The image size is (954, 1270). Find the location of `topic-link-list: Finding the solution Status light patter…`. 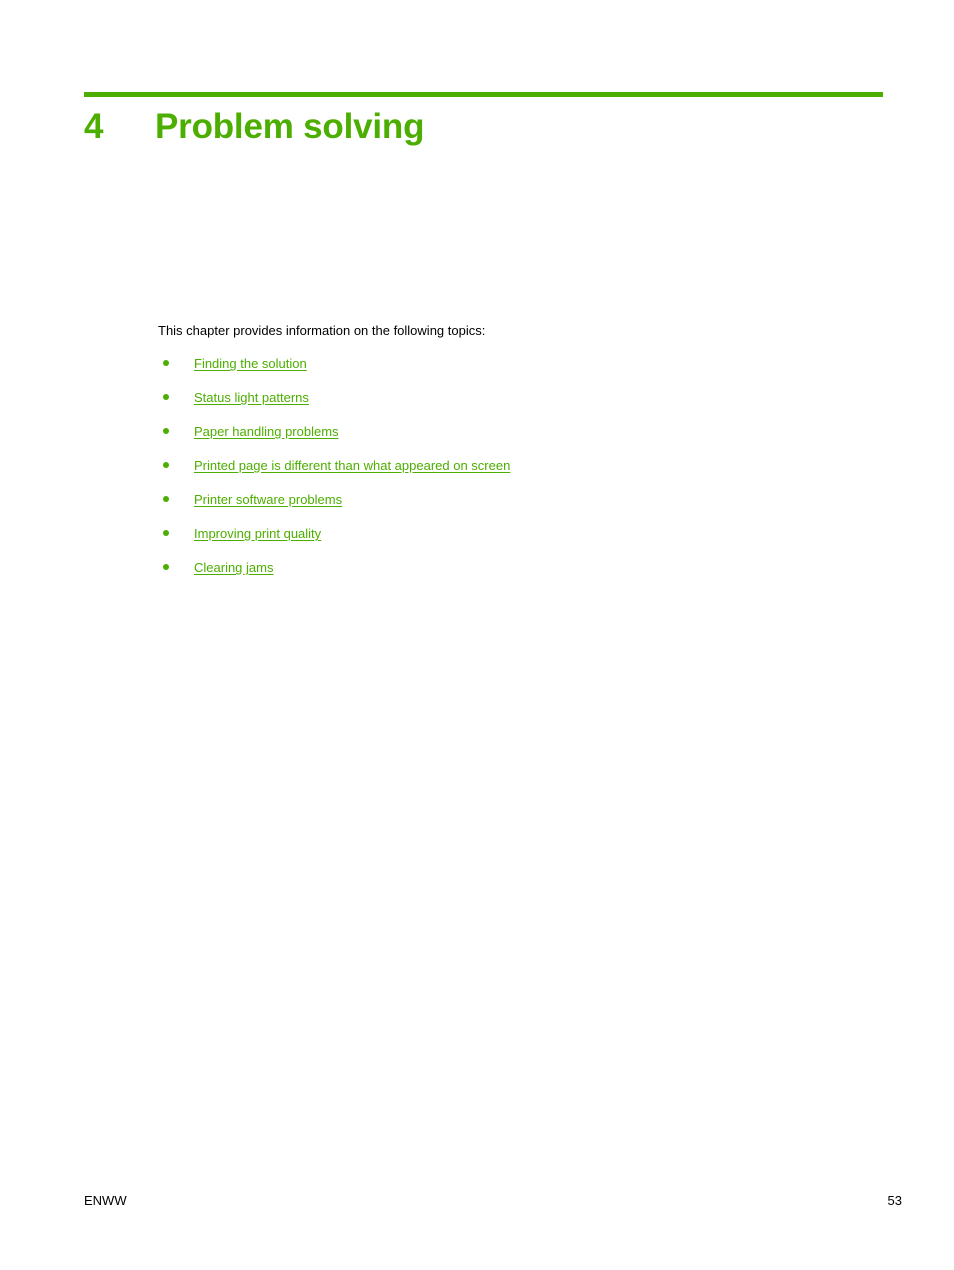

topic-link-list: Finding the solution Status light patter… is located at coordinates (508, 474).